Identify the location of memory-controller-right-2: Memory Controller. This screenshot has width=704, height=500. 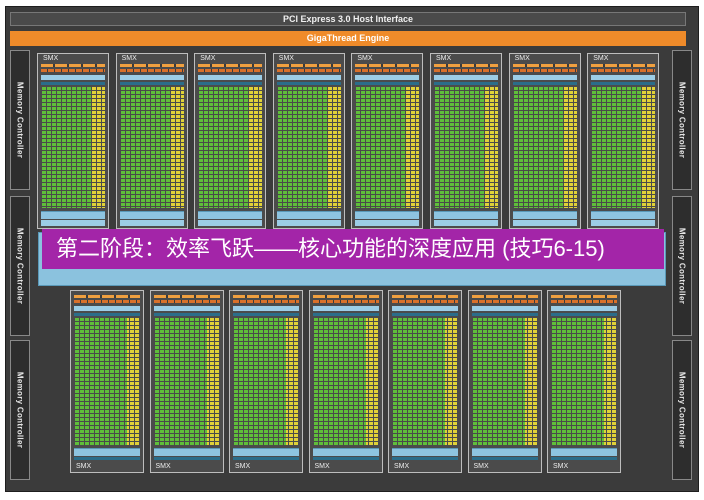
(682, 266).